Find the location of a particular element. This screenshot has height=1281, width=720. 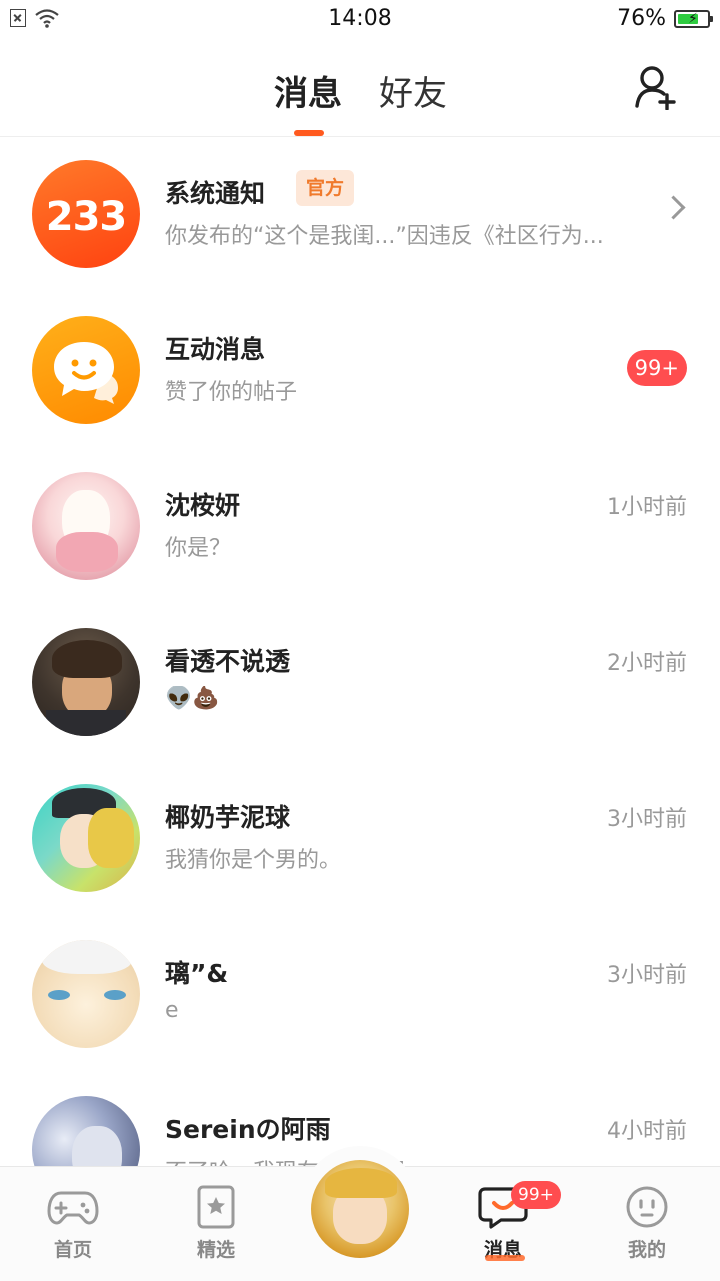

official-badge: 官方 is located at coordinates (325, 188).